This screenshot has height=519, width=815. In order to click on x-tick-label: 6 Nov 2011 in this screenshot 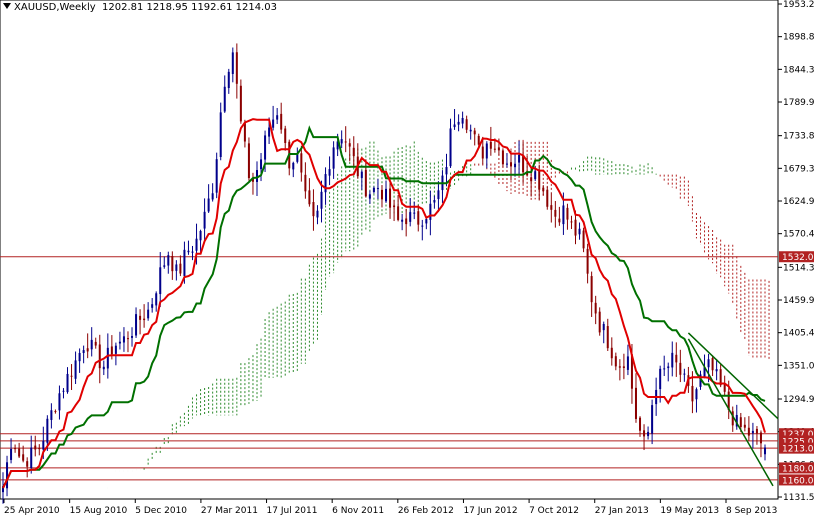, I will do `click(358, 511)`.